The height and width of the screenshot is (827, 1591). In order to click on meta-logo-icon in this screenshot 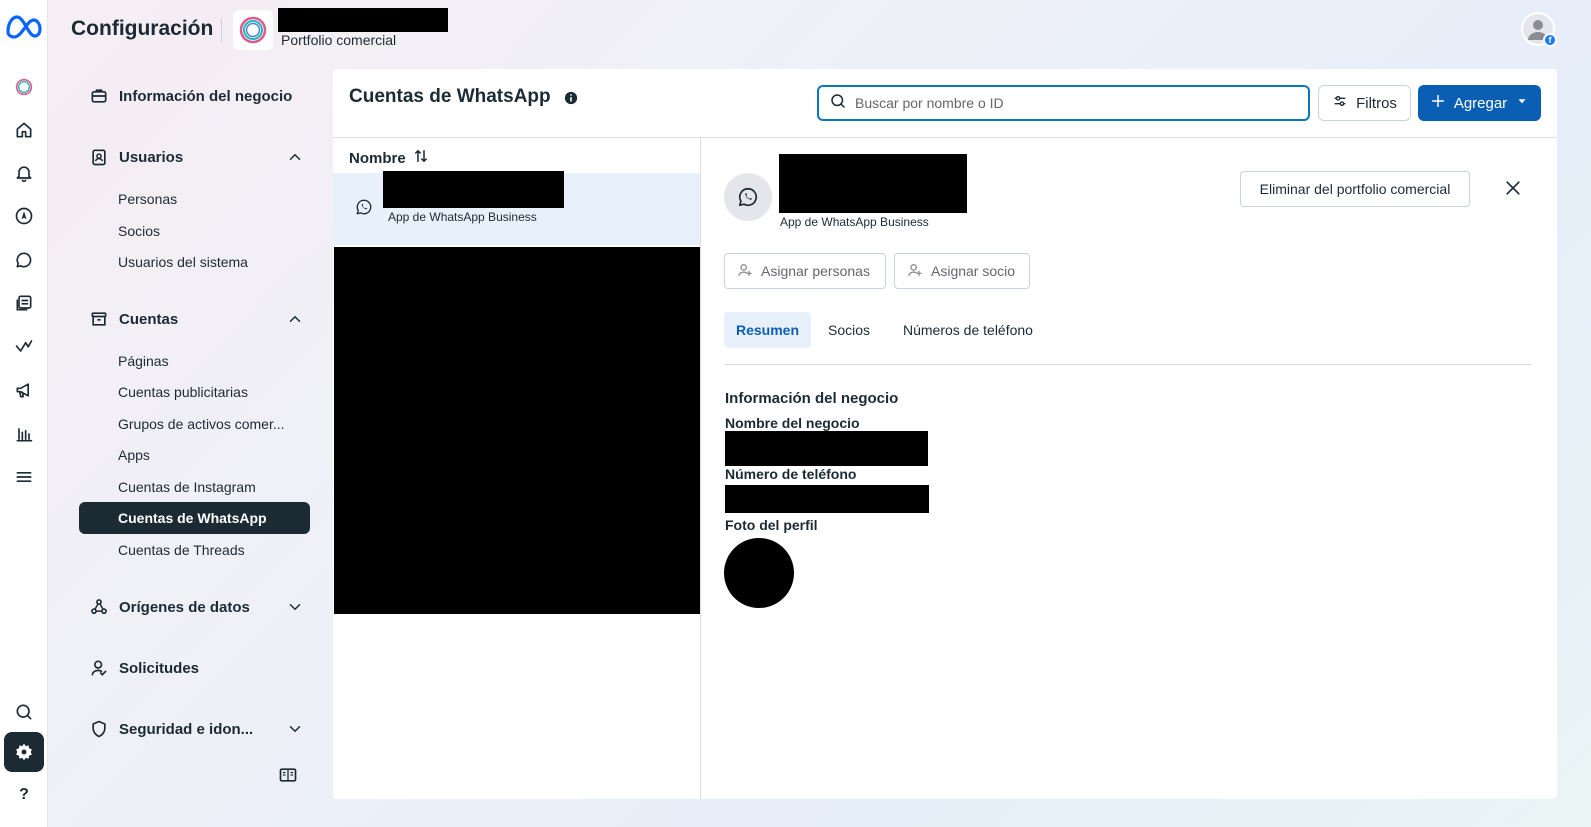, I will do `click(24, 27)`.